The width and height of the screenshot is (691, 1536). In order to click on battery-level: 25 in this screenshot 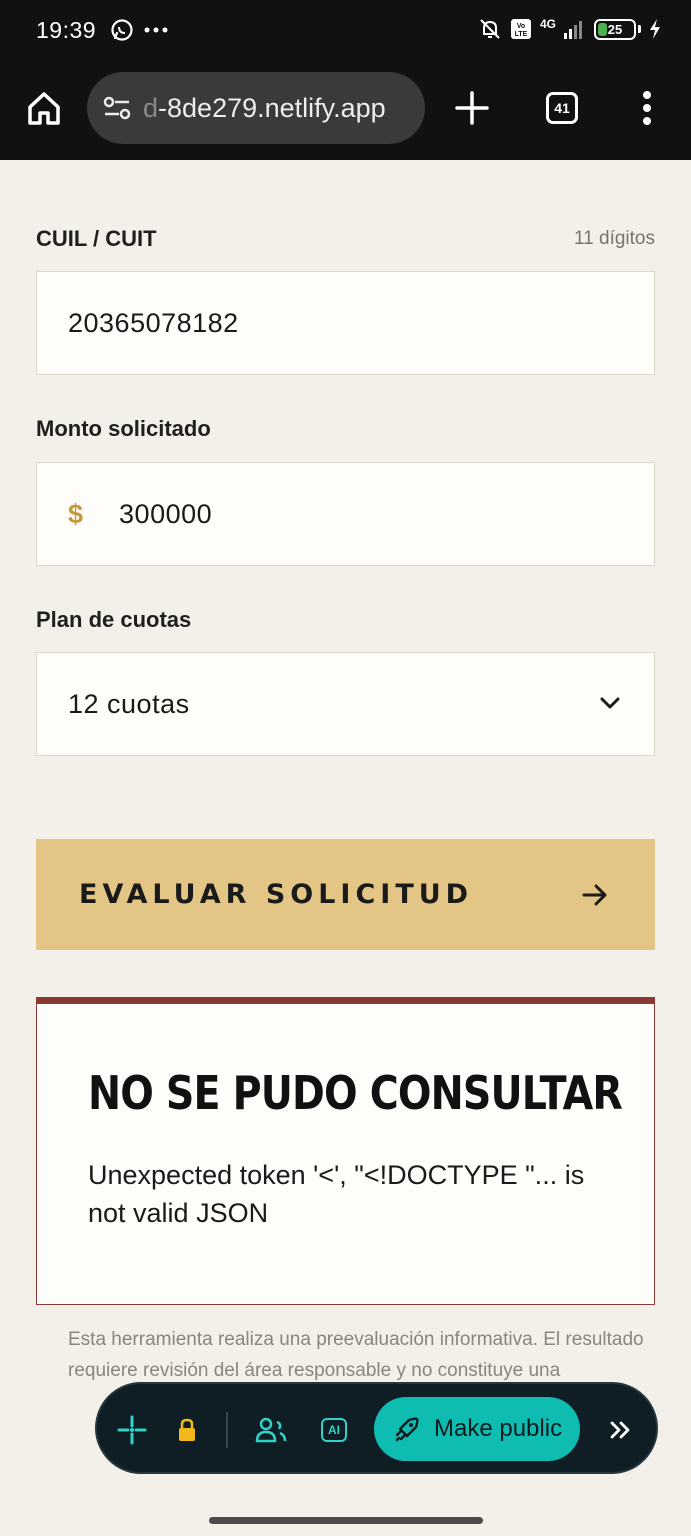, I will do `click(615, 29)`.